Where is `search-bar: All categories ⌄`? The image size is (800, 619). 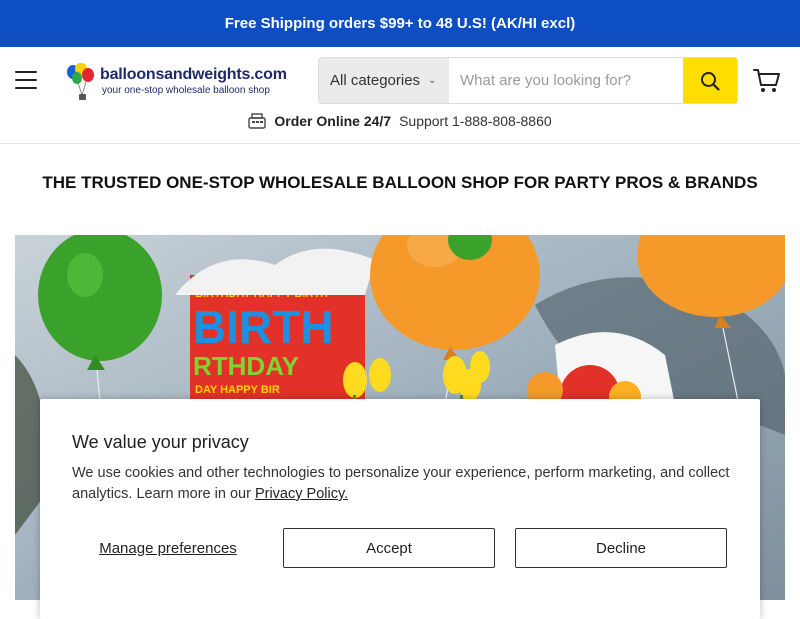
search-bar: All categories ⌄ is located at coordinates (528, 80).